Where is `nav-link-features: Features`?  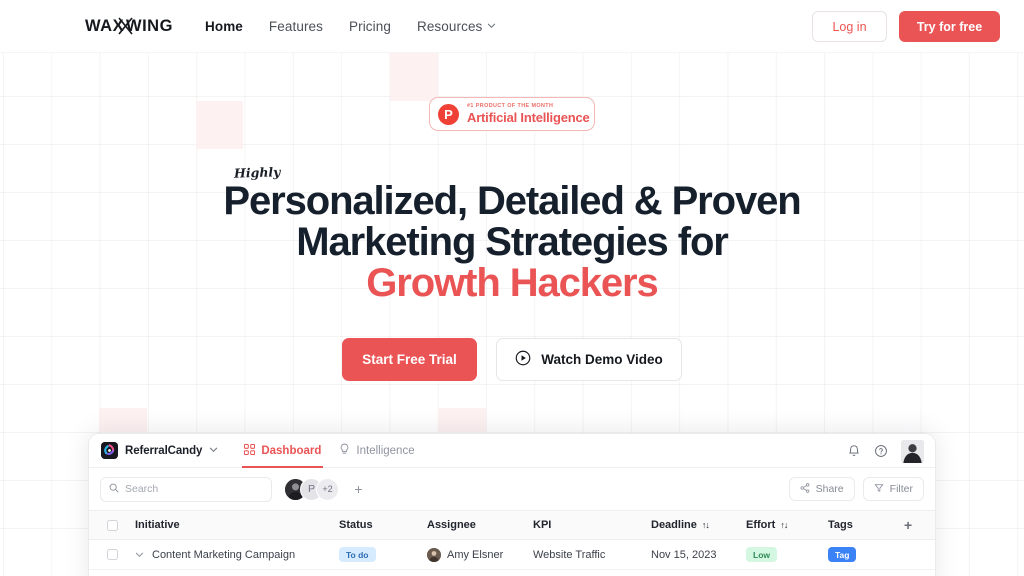
nav-link-features: Features is located at coordinates (296, 26).